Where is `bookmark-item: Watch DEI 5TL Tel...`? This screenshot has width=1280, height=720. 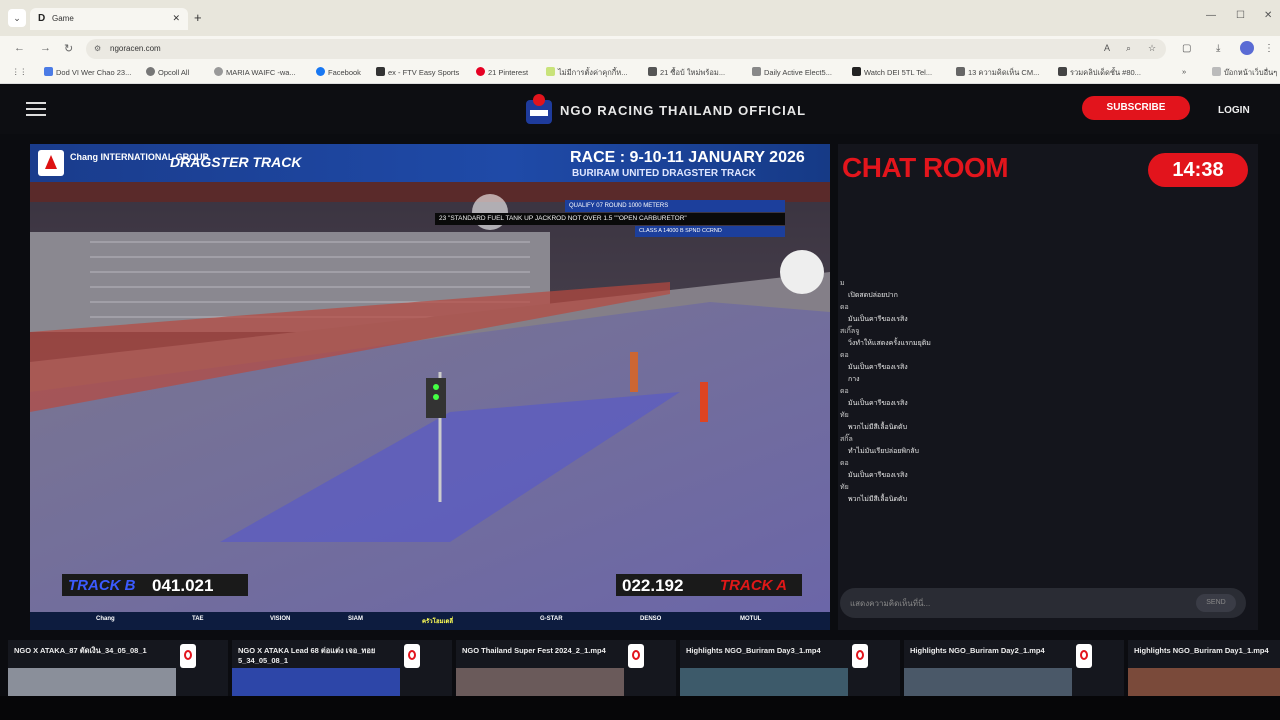
bookmark-item: Watch DEI 5TL Tel... is located at coordinates (892, 72).